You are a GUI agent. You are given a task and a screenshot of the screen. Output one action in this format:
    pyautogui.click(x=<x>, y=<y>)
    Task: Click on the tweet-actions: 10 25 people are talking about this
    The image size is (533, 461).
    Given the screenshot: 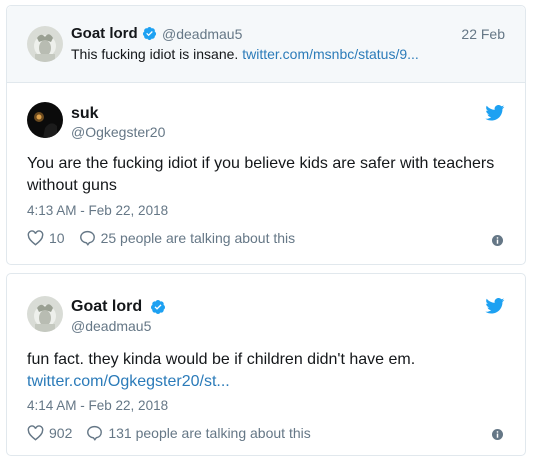 What is the action you would take?
    pyautogui.click(x=161, y=238)
    